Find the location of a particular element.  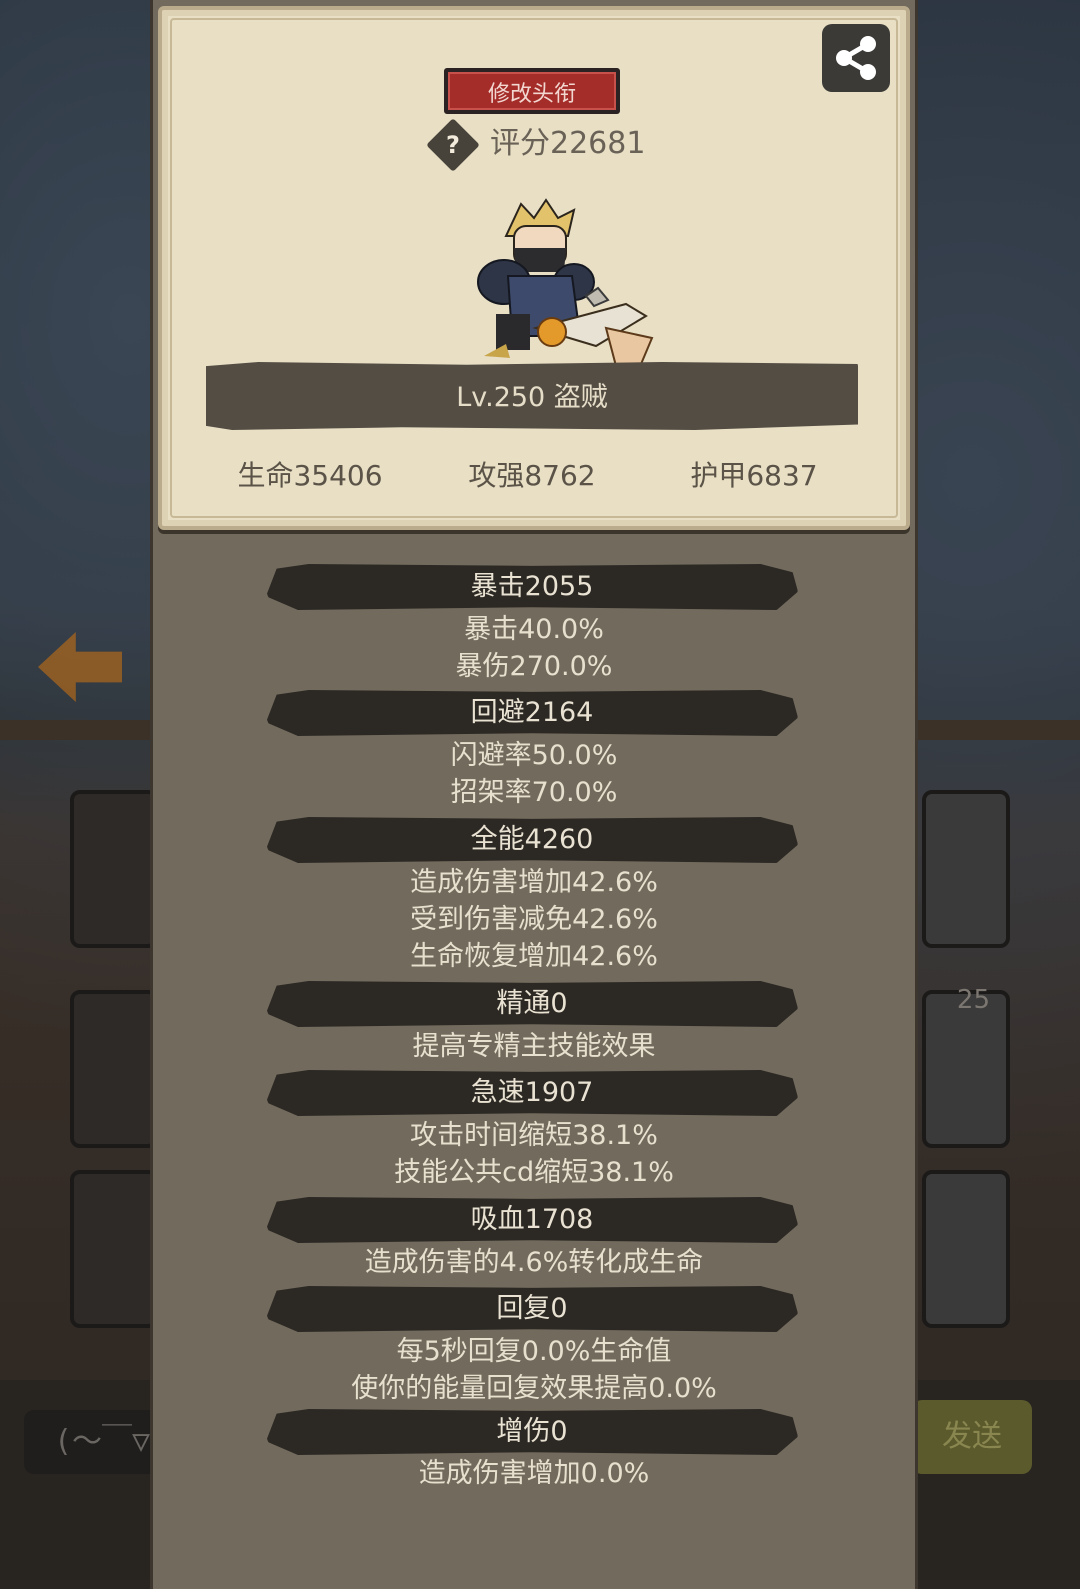

hp-stat: 生命35406 is located at coordinates (310, 475).